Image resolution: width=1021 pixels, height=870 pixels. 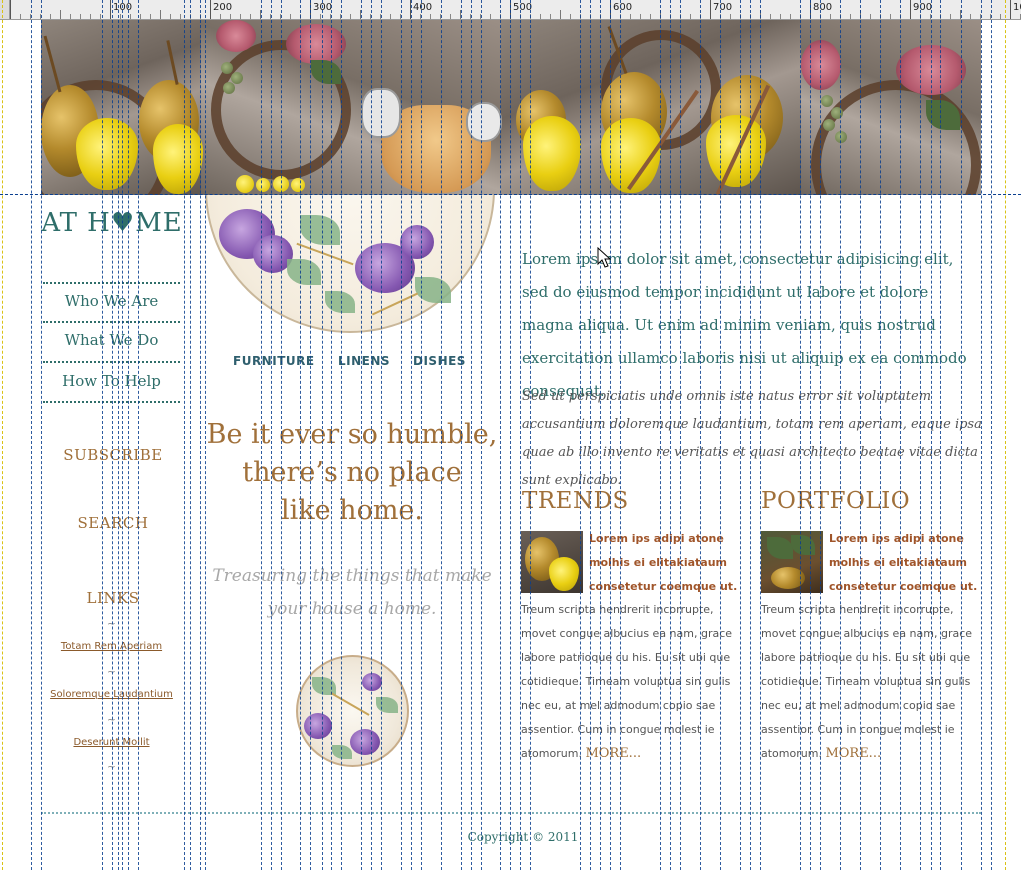 I want to click on links-heading: LINKS, so click(x=113, y=598).